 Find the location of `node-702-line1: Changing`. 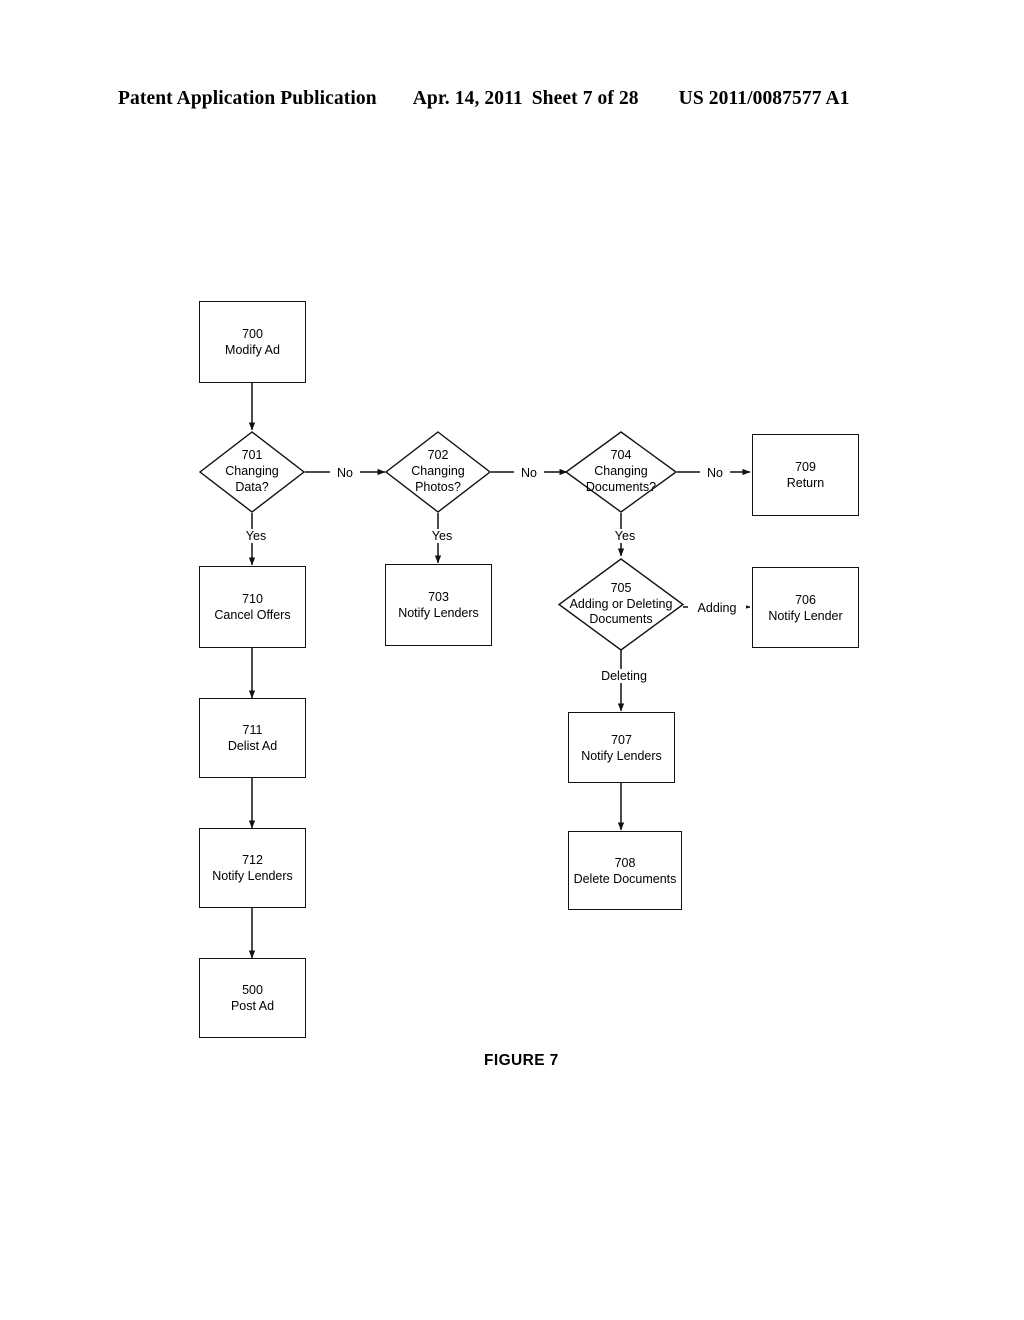

node-702-line1: Changing is located at coordinates (438, 471).